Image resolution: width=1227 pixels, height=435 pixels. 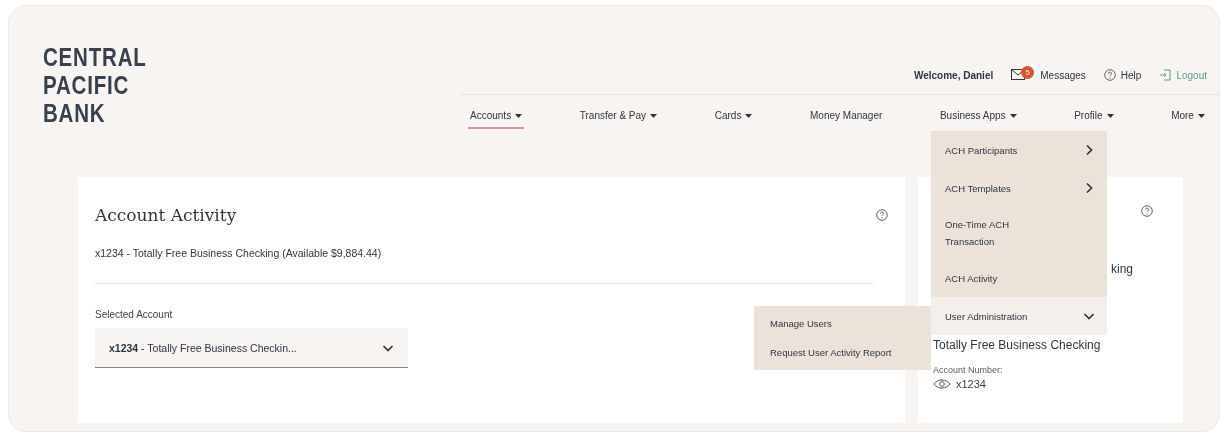 I want to click on bank-logo: CENTRAL PACIFIC BANK, so click(x=235, y=88).